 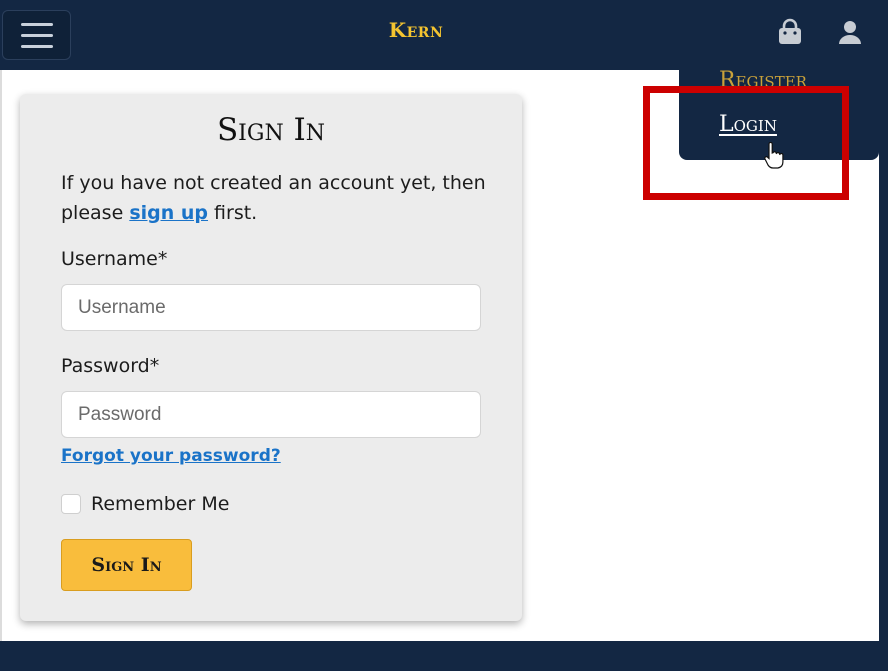 I want to click on menu-toggle-button, so click(x=36, y=35).